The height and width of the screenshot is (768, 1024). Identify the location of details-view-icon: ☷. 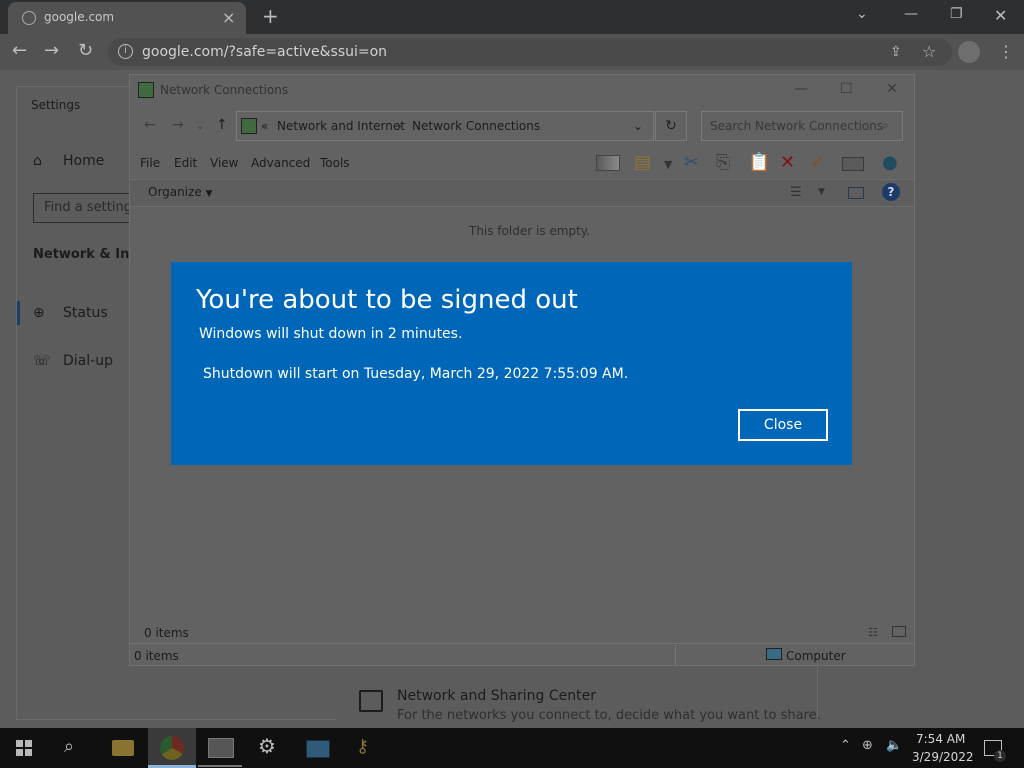
(873, 632).